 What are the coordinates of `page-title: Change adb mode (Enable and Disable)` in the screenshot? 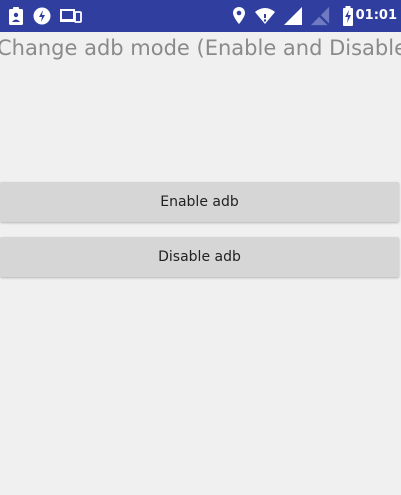 It's located at (200, 48).